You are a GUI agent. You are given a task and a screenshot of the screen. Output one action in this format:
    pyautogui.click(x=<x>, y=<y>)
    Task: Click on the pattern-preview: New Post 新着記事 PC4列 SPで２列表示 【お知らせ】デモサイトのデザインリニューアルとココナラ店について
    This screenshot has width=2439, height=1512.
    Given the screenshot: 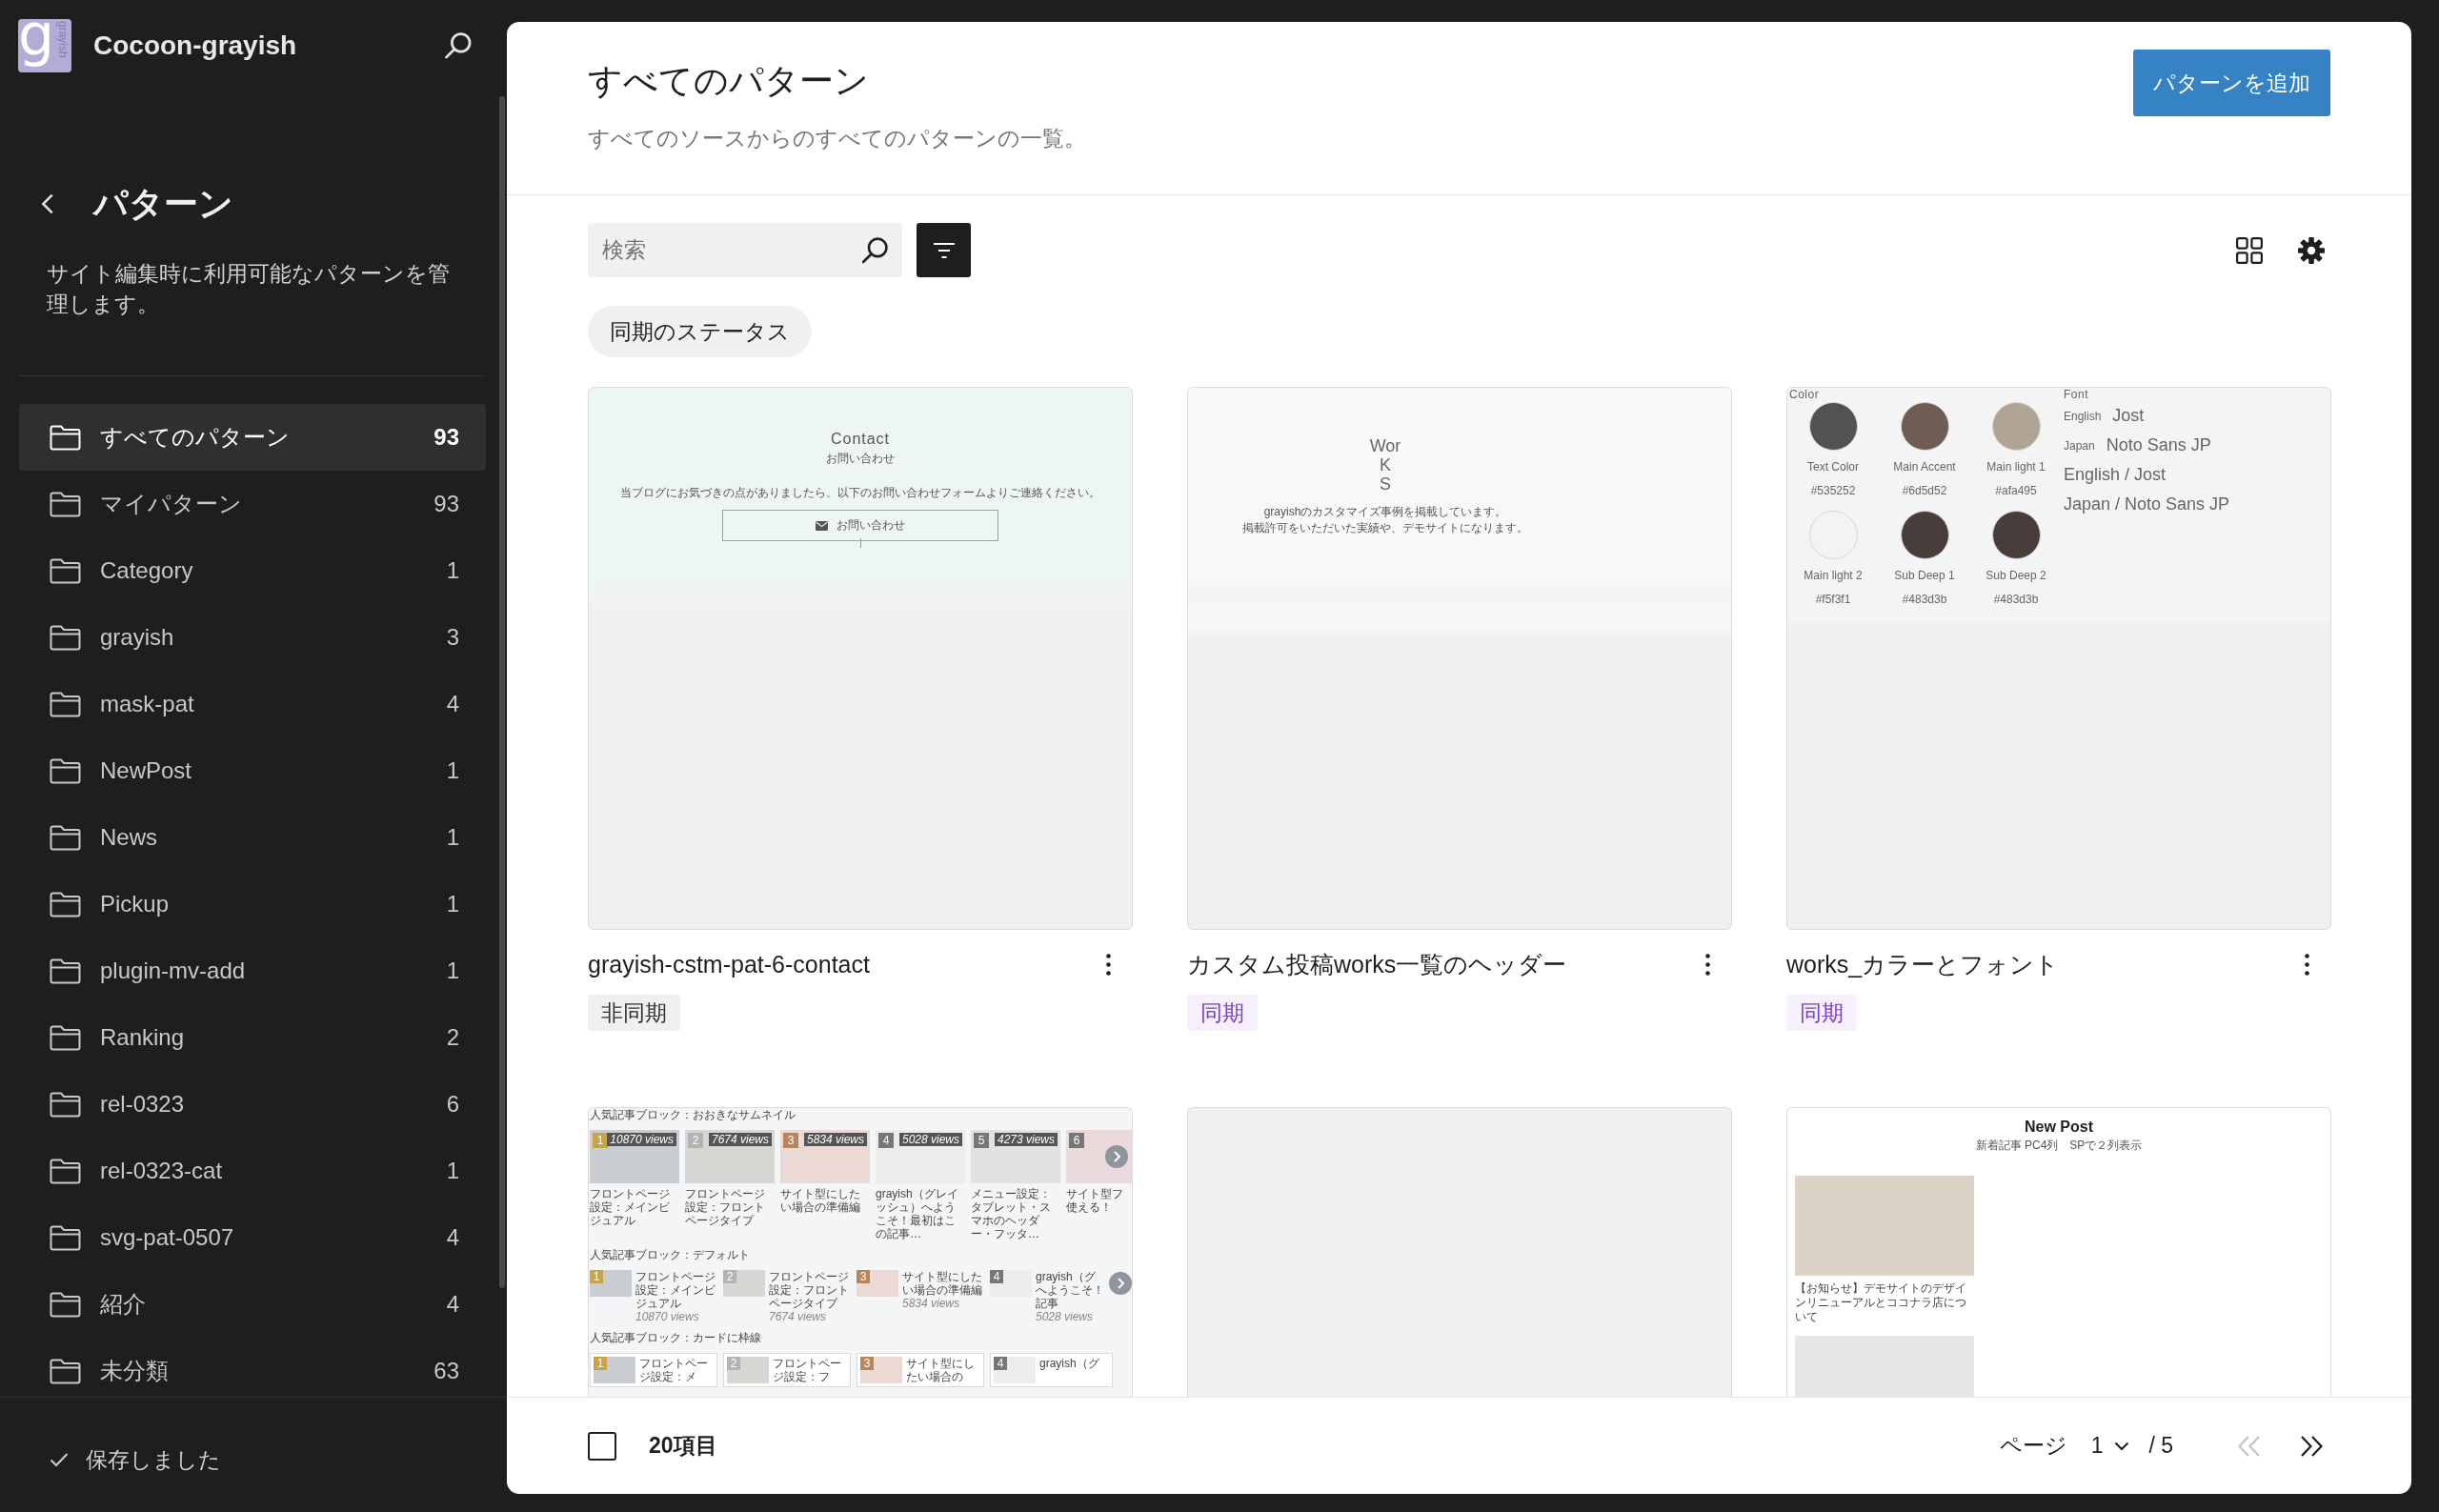 What is the action you would take?
    pyautogui.click(x=2058, y=1252)
    